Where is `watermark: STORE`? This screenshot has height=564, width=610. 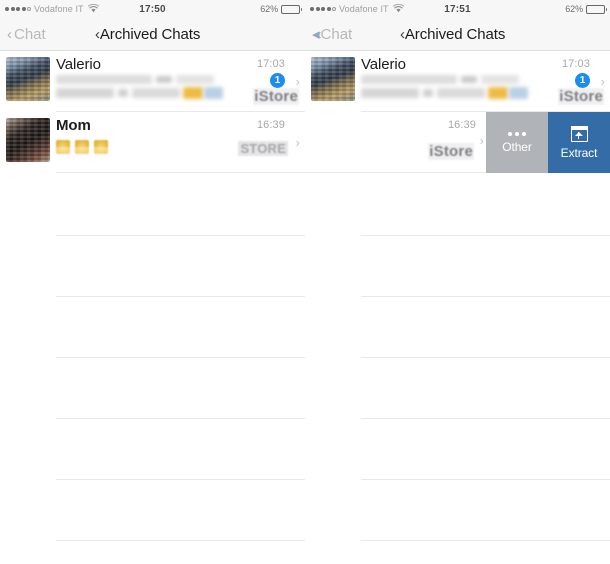 watermark: STORE is located at coordinates (263, 148).